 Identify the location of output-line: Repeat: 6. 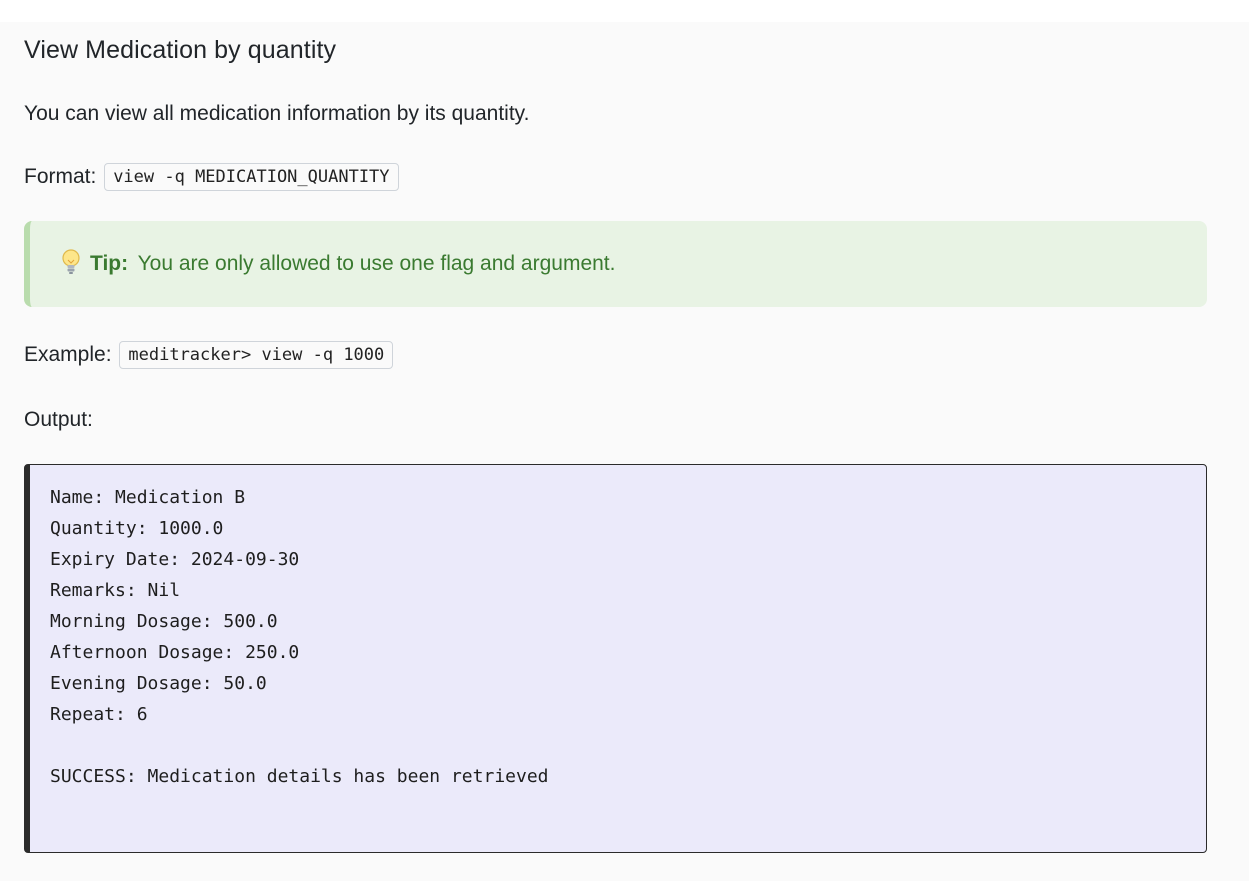
(99, 714).